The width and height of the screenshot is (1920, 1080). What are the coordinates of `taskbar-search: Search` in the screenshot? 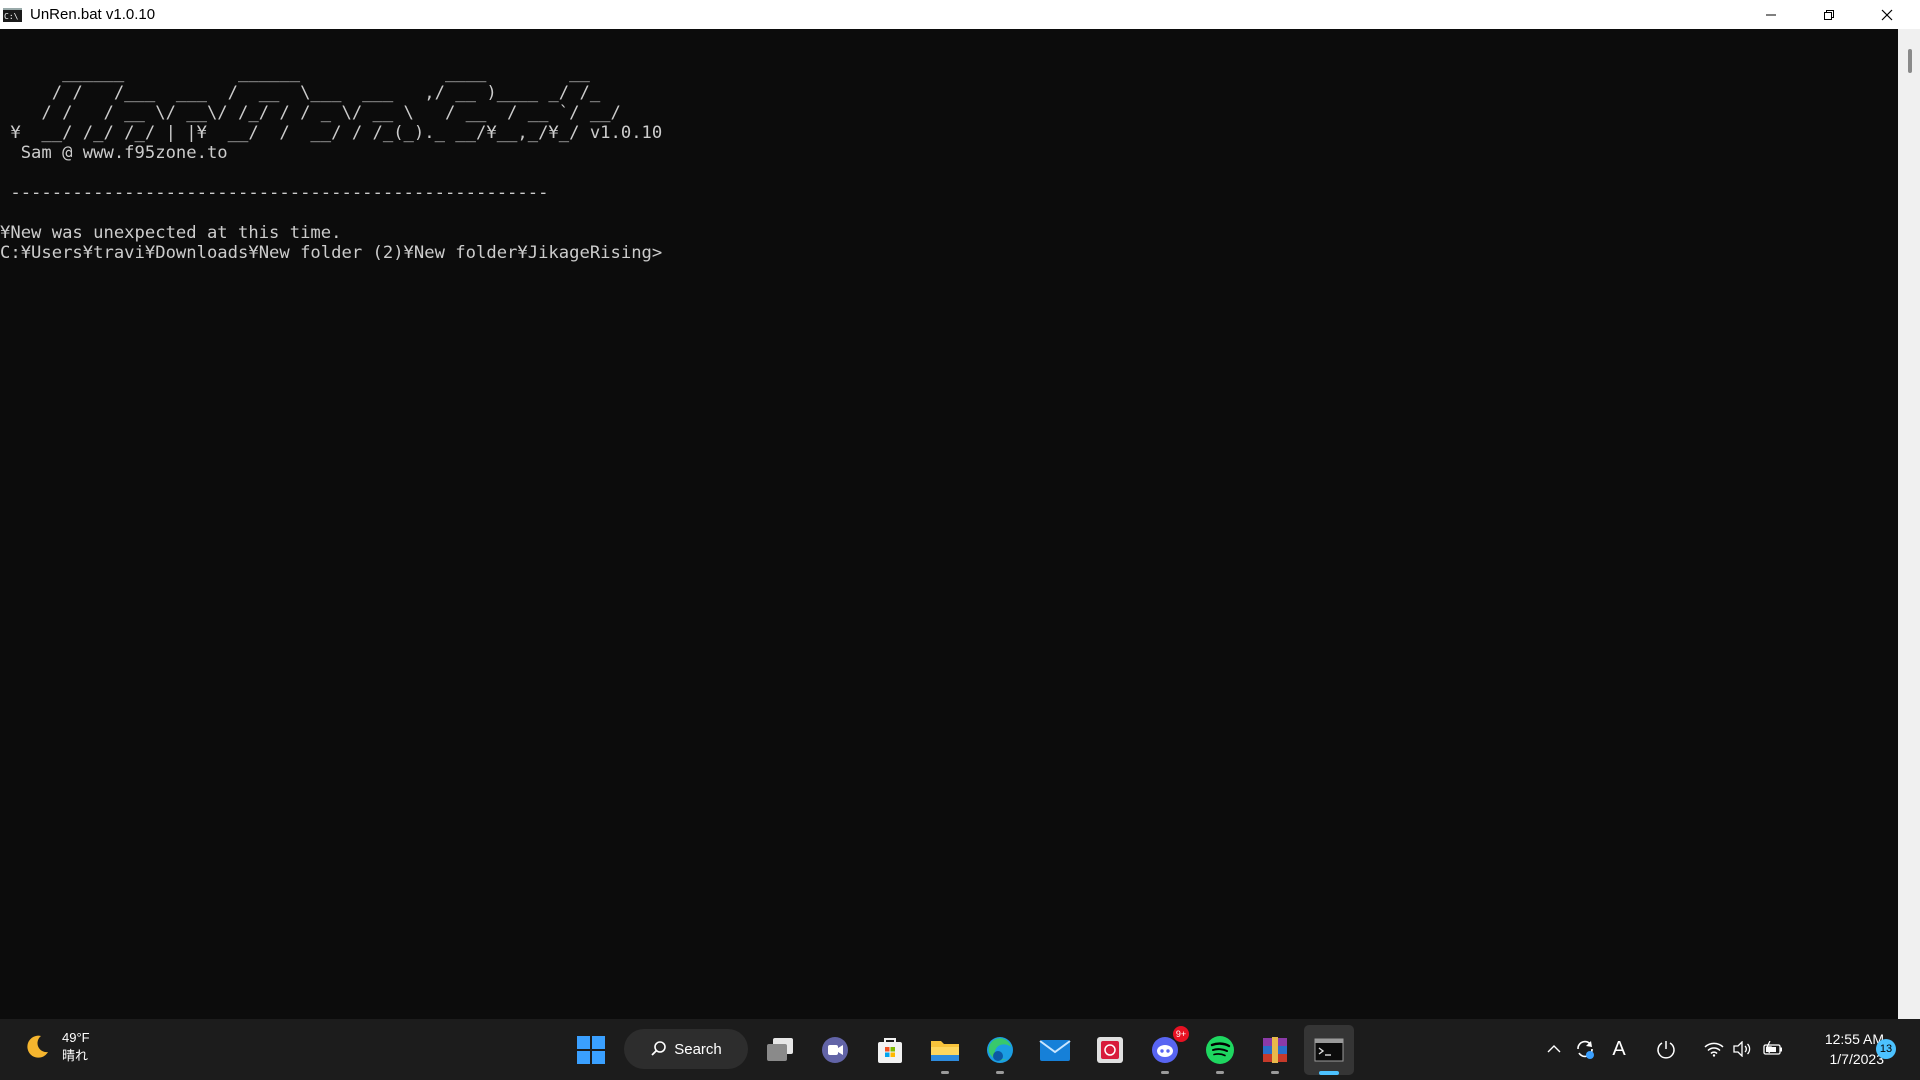 It's located at (686, 1049).